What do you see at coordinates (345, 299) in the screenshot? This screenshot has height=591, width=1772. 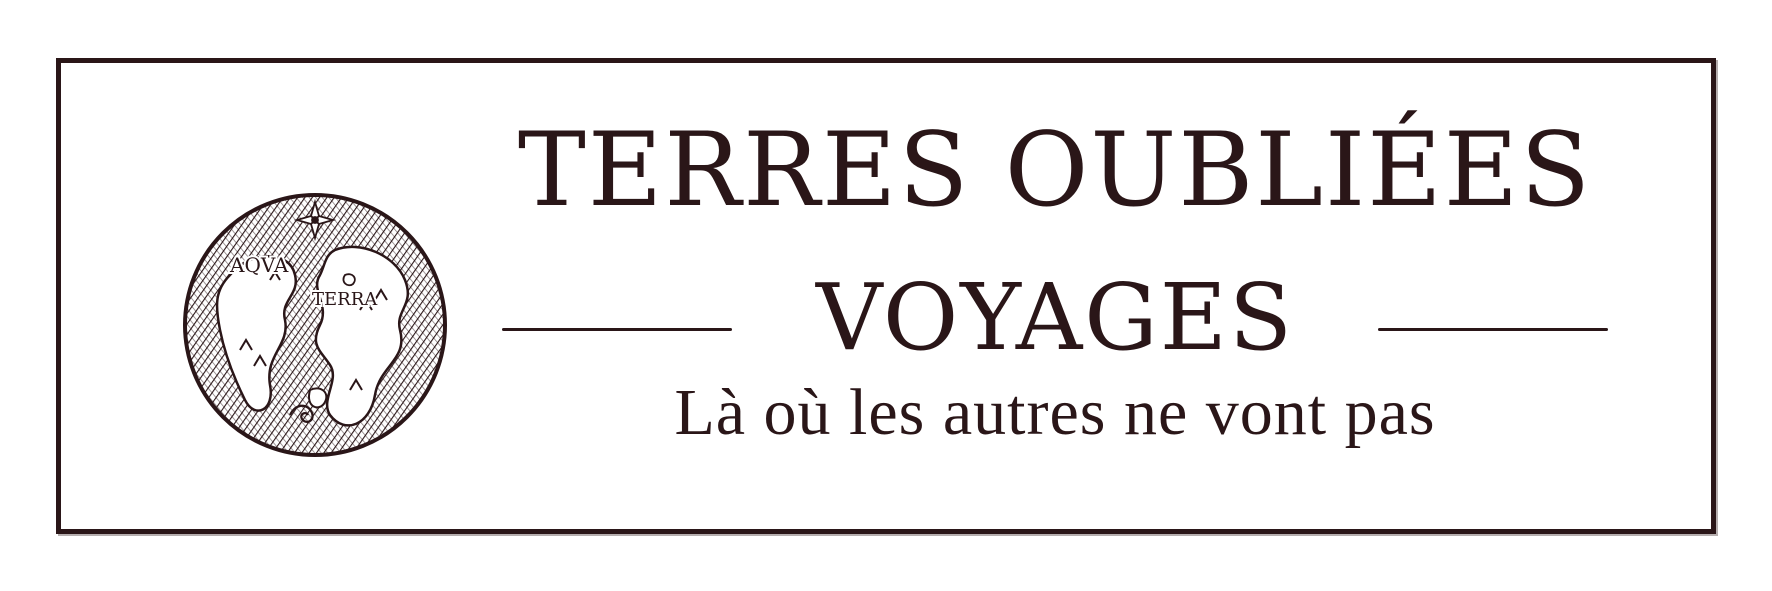 I see `globe-label-land: TERRA` at bounding box center [345, 299].